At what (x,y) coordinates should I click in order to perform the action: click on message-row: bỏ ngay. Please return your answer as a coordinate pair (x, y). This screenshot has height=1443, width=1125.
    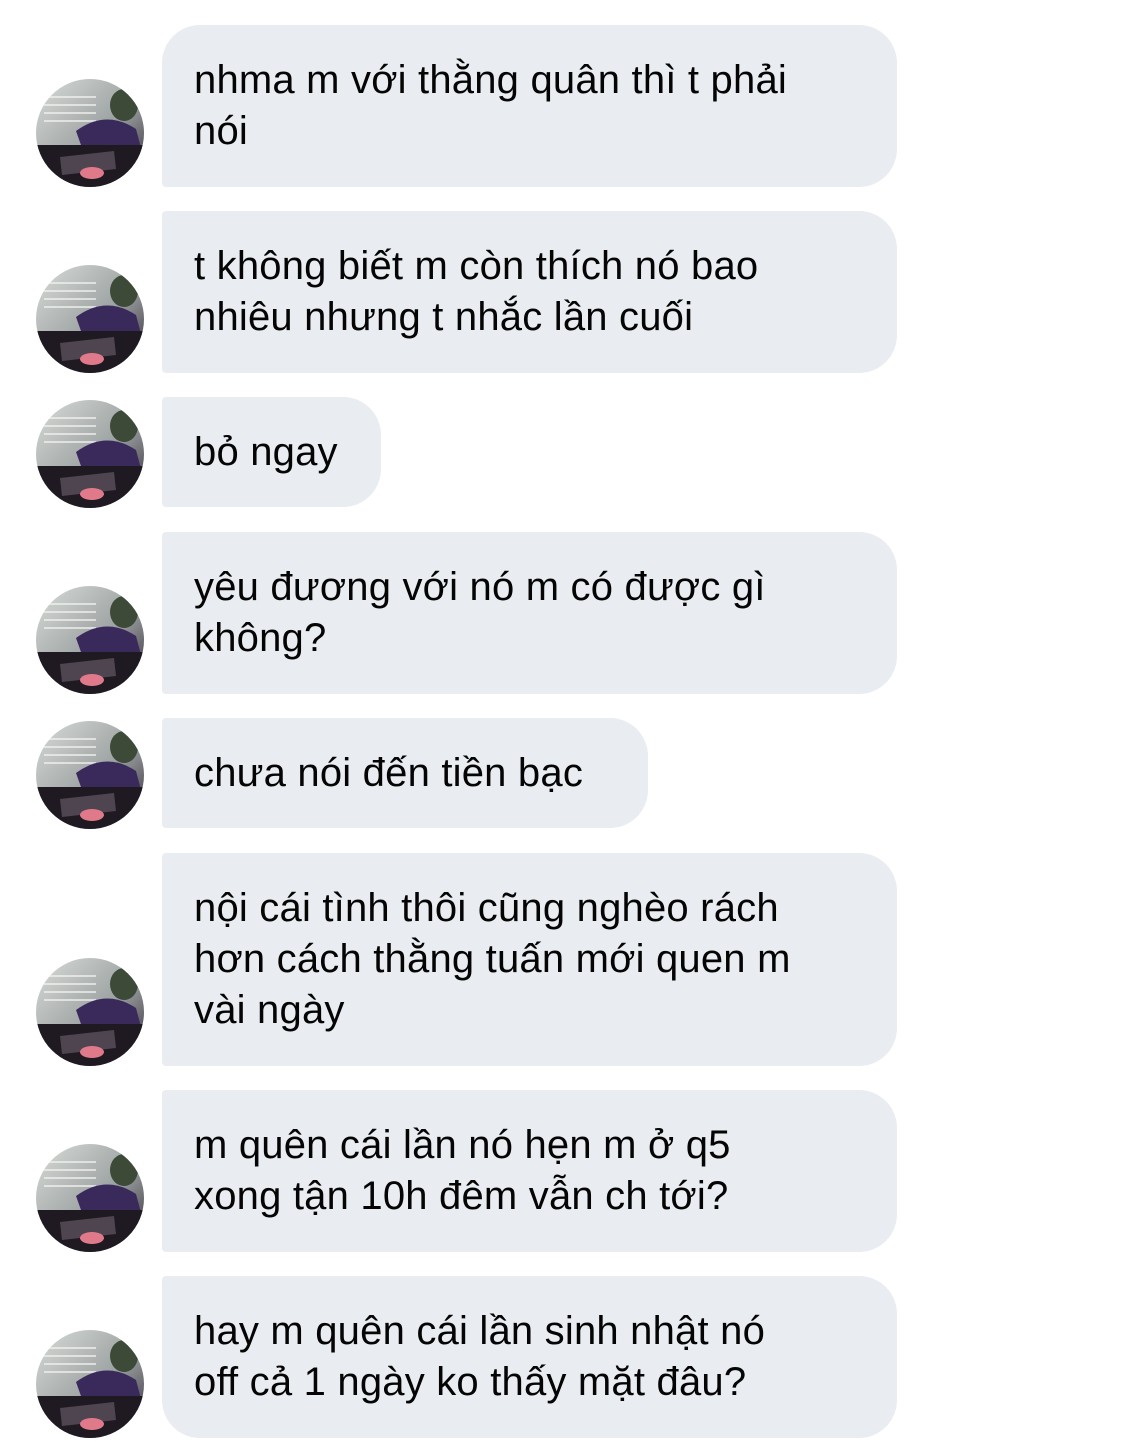
    Looking at the image, I should click on (562, 452).